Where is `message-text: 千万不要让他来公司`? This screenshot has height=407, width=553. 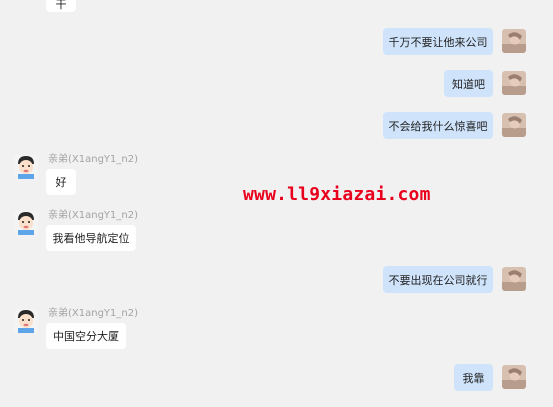 message-text: 千万不要让他来公司 is located at coordinates (438, 42).